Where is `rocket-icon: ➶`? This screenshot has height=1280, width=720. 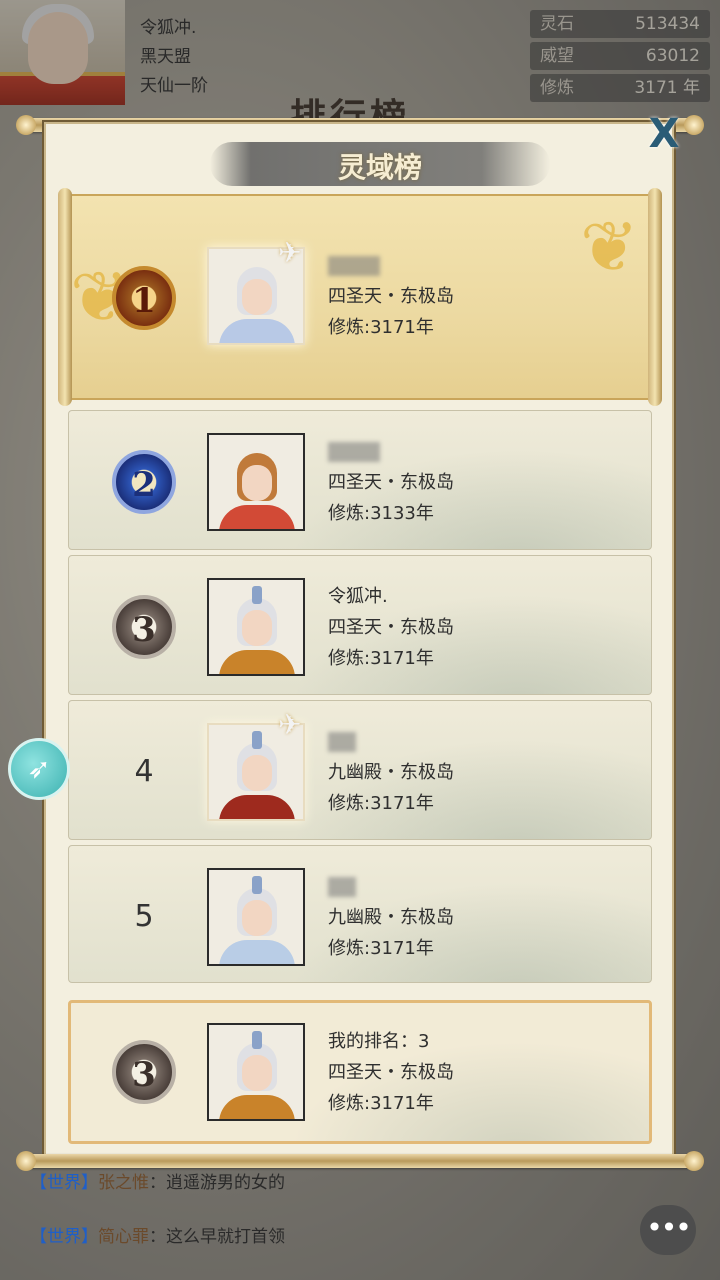 rocket-icon: ➶ is located at coordinates (39, 769).